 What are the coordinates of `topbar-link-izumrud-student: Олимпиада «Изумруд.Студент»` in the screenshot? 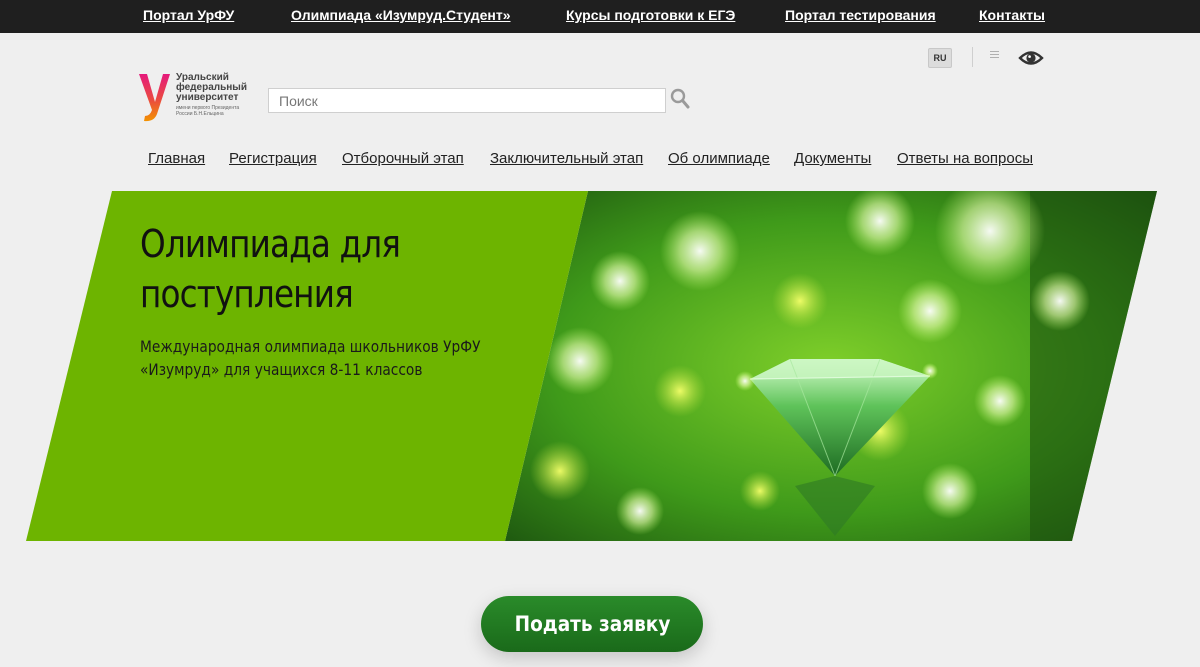 It's located at (401, 15).